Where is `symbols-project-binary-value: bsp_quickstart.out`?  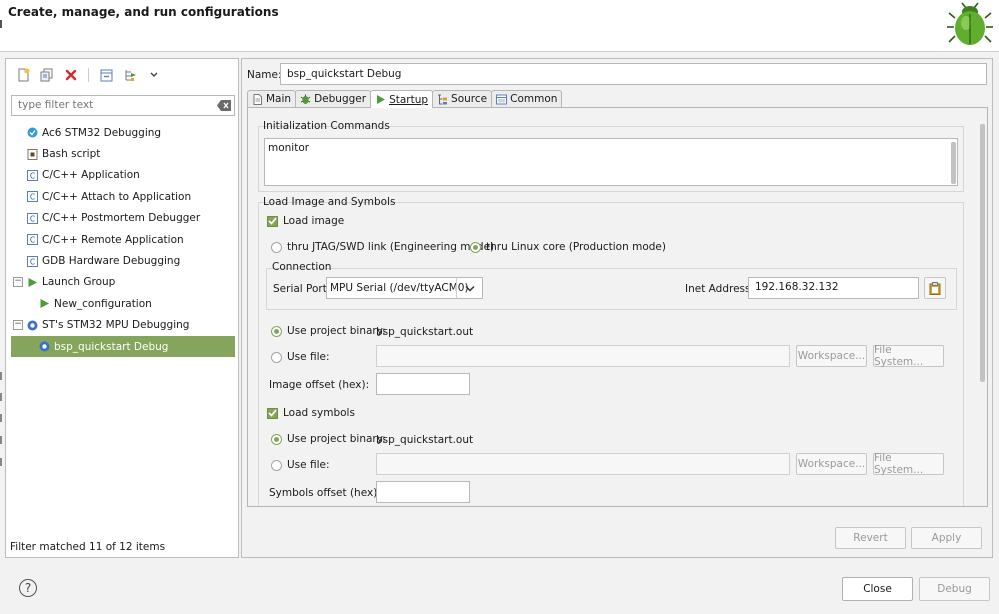 symbols-project-binary-value: bsp_quickstart.out is located at coordinates (425, 440).